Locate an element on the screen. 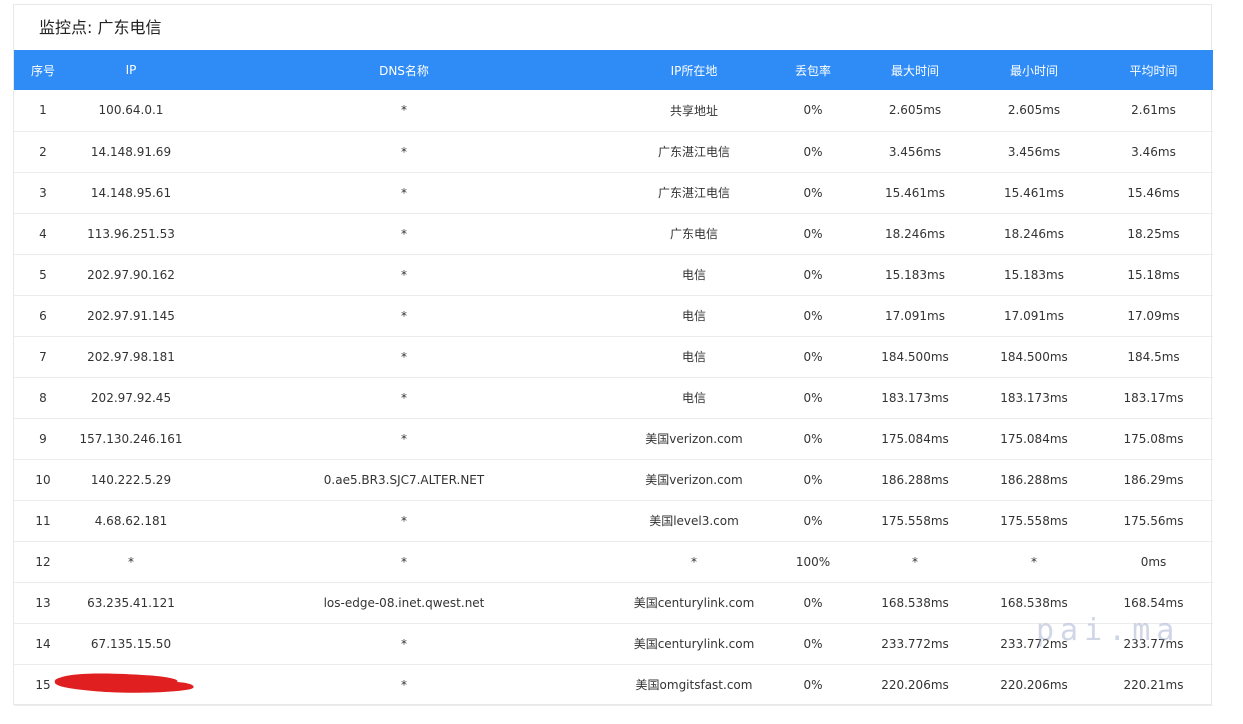  cell-min-time: 18.246ms is located at coordinates (1034, 233).